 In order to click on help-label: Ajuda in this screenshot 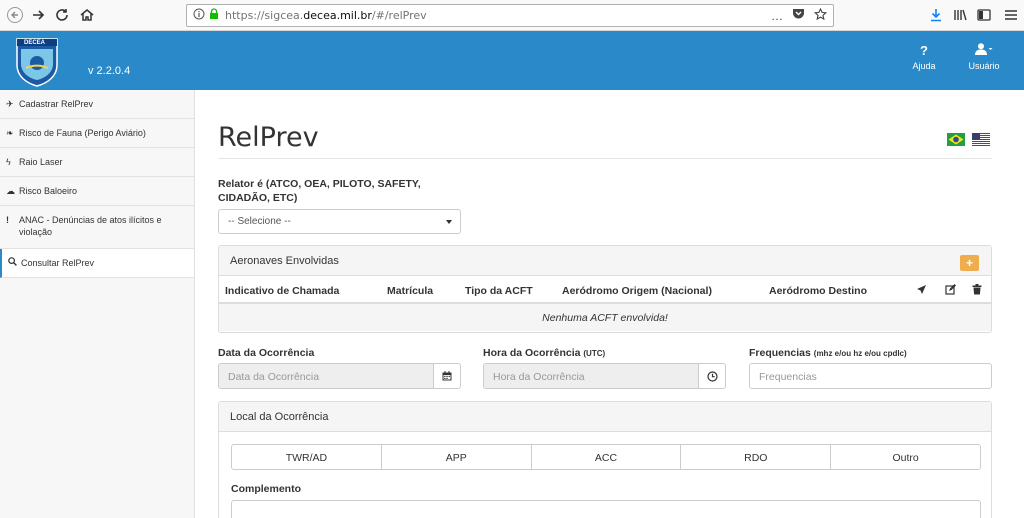, I will do `click(924, 66)`.